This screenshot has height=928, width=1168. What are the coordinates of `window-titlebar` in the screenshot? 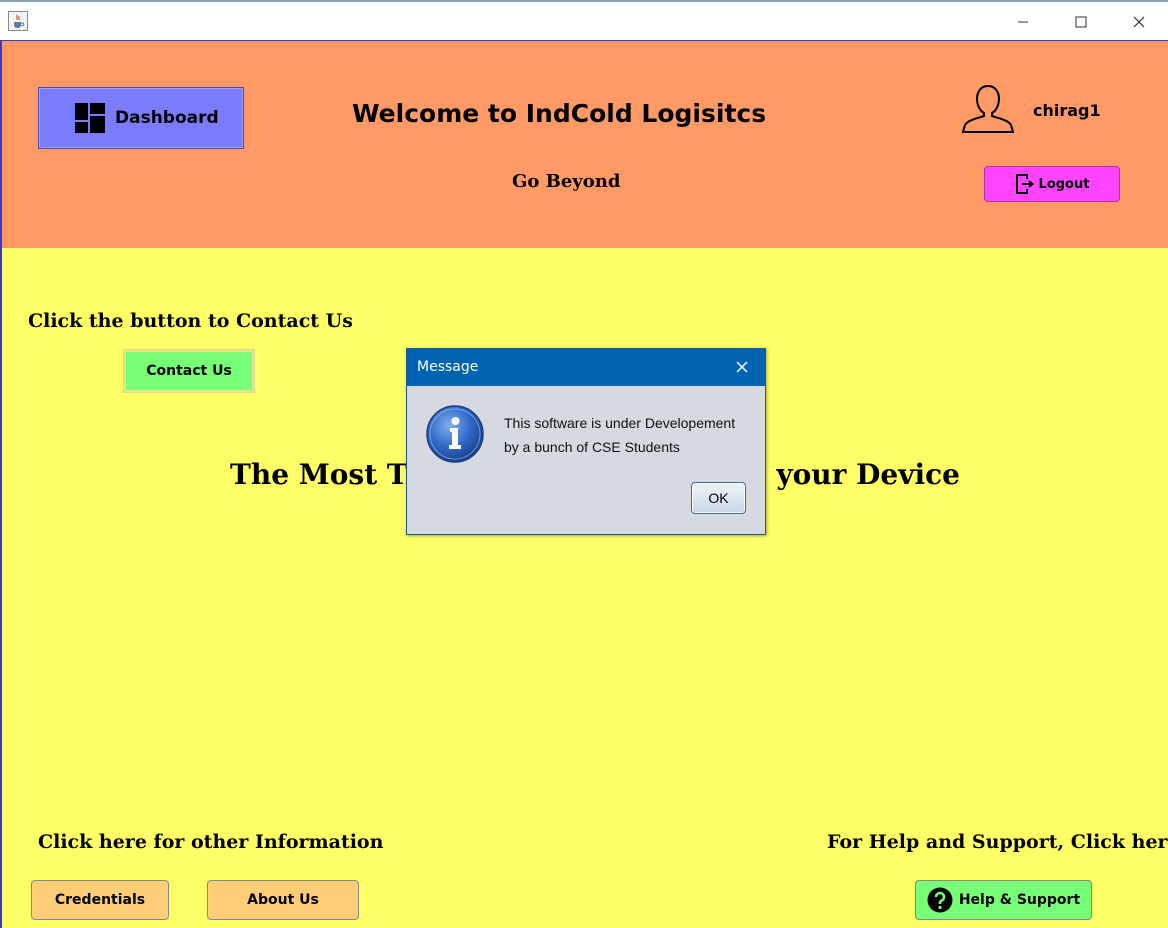 It's located at (584, 20).